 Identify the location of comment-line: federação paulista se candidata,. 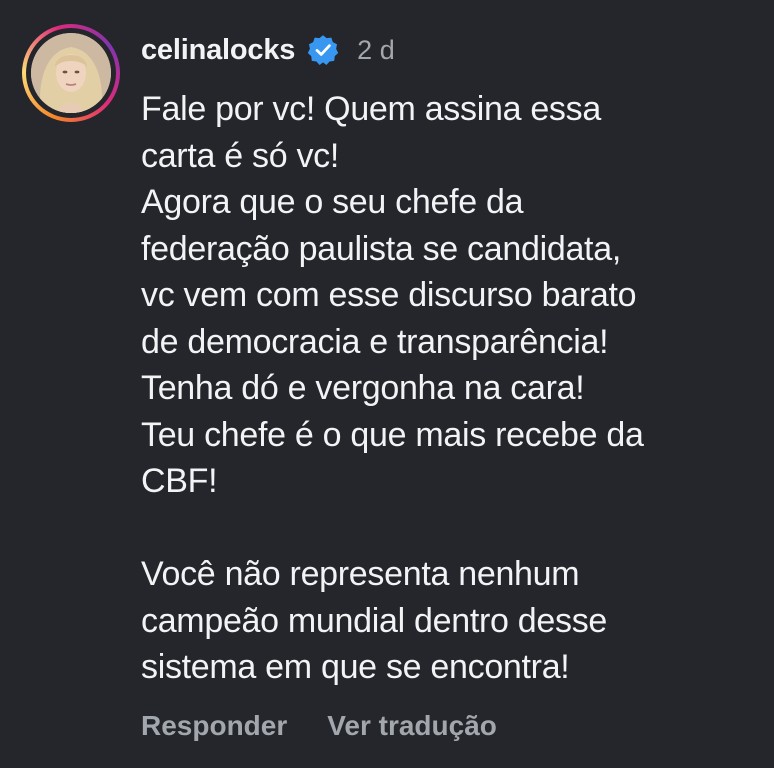
(381, 248).